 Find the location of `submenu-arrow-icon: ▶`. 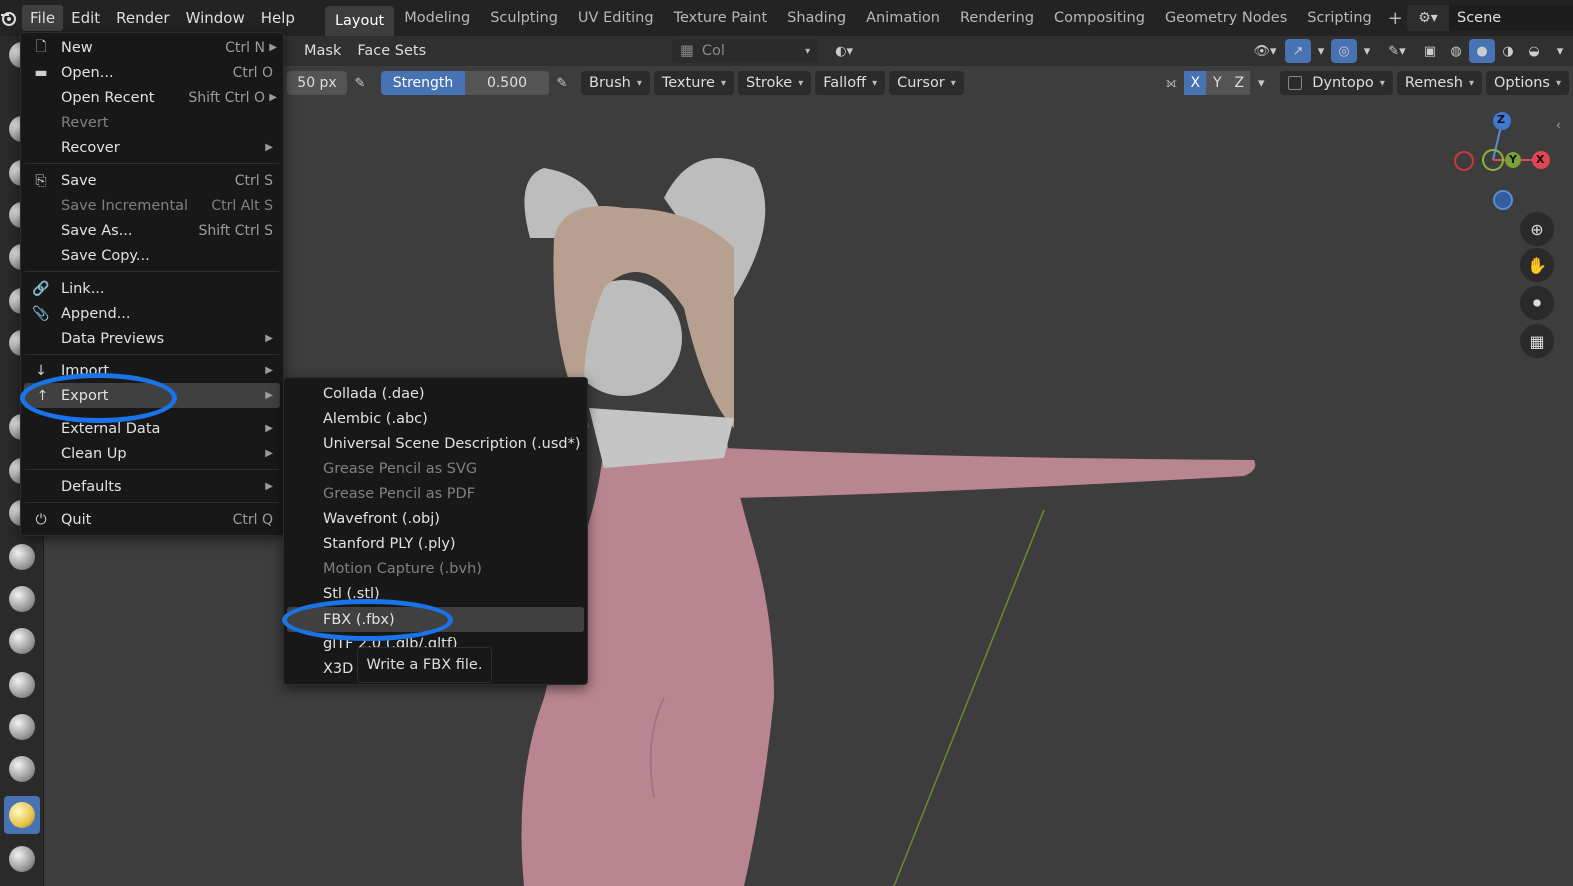

submenu-arrow-icon: ▶ is located at coordinates (273, 97).